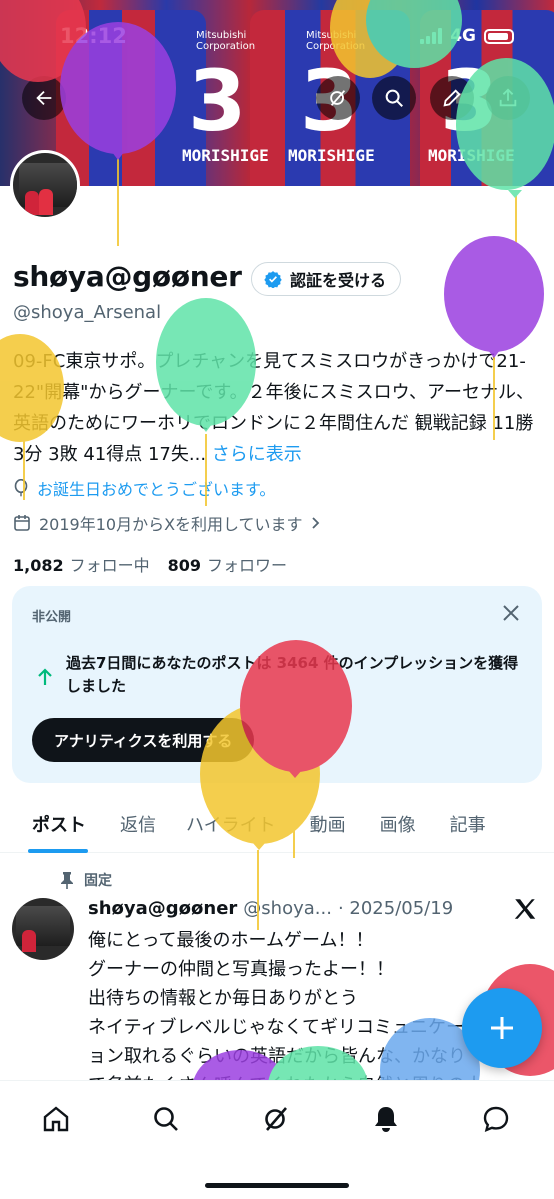  What do you see at coordinates (525, 909) in the screenshot?
I see `x-logo-icon` at bounding box center [525, 909].